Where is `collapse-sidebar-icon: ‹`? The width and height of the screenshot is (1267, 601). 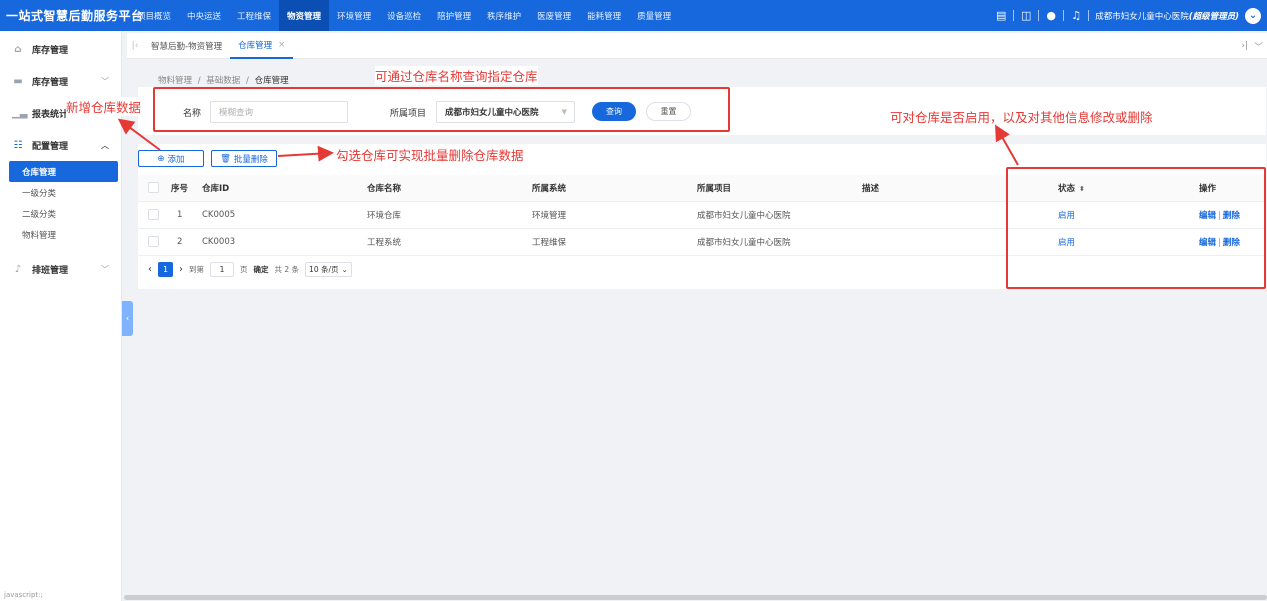
collapse-sidebar-icon: ‹ is located at coordinates (127, 318).